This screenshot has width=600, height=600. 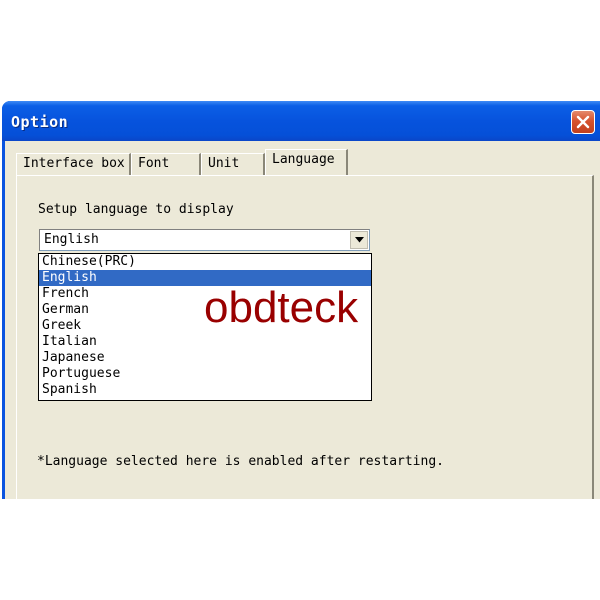 I want to click on tab-label: Interface box, so click(x=74, y=163).